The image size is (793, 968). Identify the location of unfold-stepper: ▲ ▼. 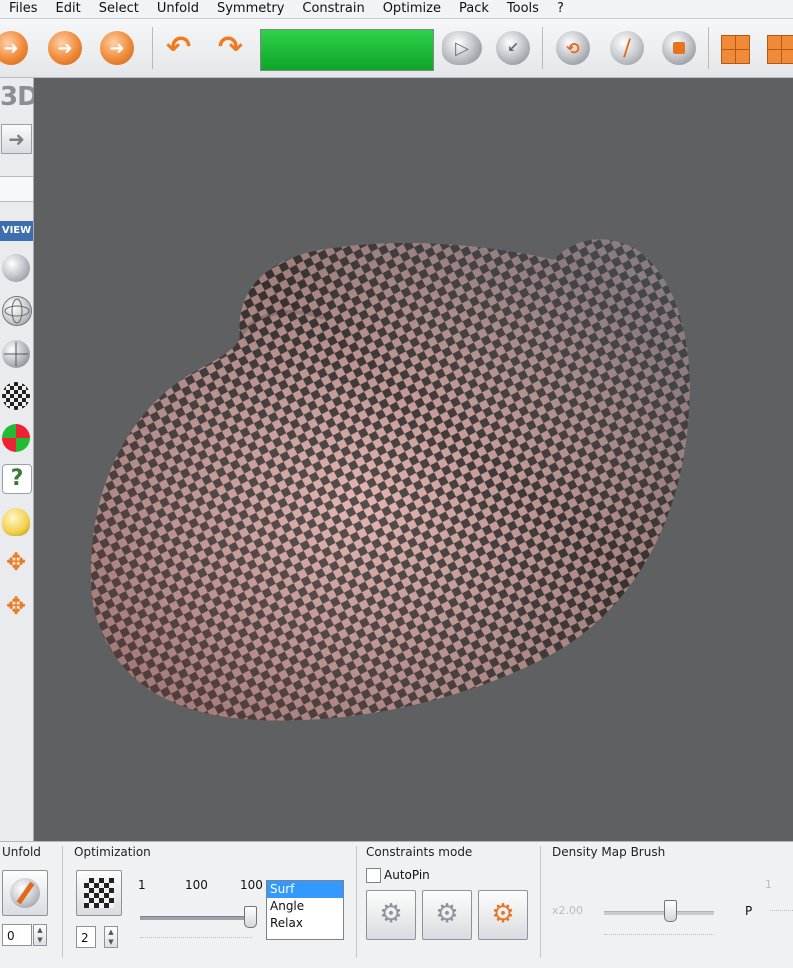
(40, 935).